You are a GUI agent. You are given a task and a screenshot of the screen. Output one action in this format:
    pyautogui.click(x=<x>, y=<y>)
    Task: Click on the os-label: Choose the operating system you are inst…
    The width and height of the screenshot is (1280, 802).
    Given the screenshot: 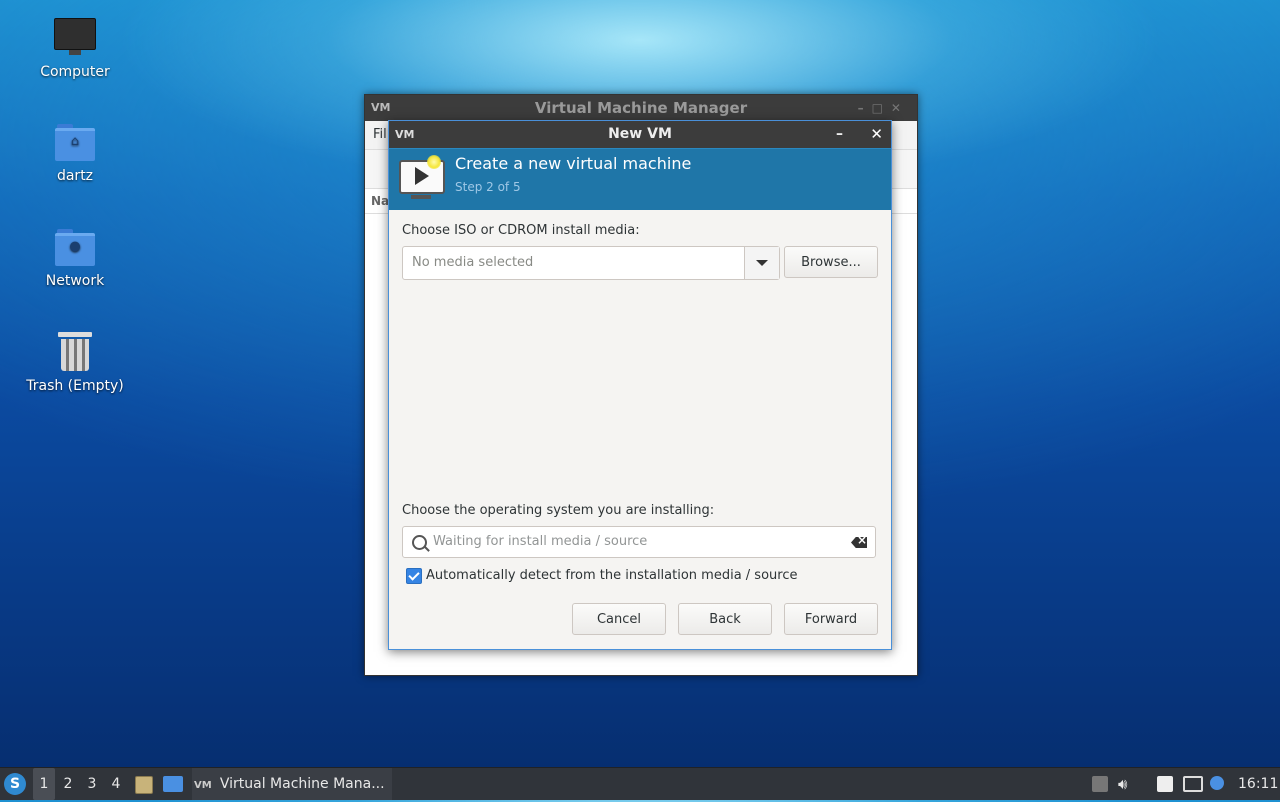 What is the action you would take?
    pyautogui.click(x=558, y=510)
    